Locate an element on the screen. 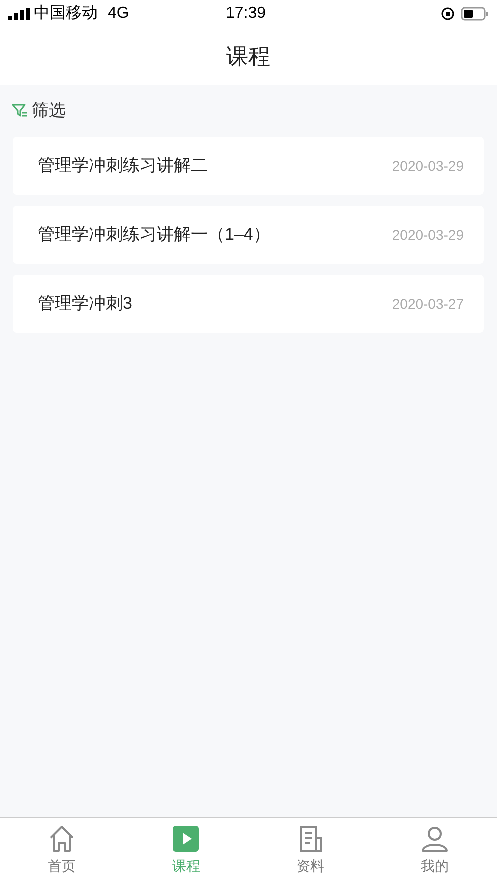 Image resolution: width=497 pixels, height=883 pixels. tab-item: 首页 is located at coordinates (62, 850).